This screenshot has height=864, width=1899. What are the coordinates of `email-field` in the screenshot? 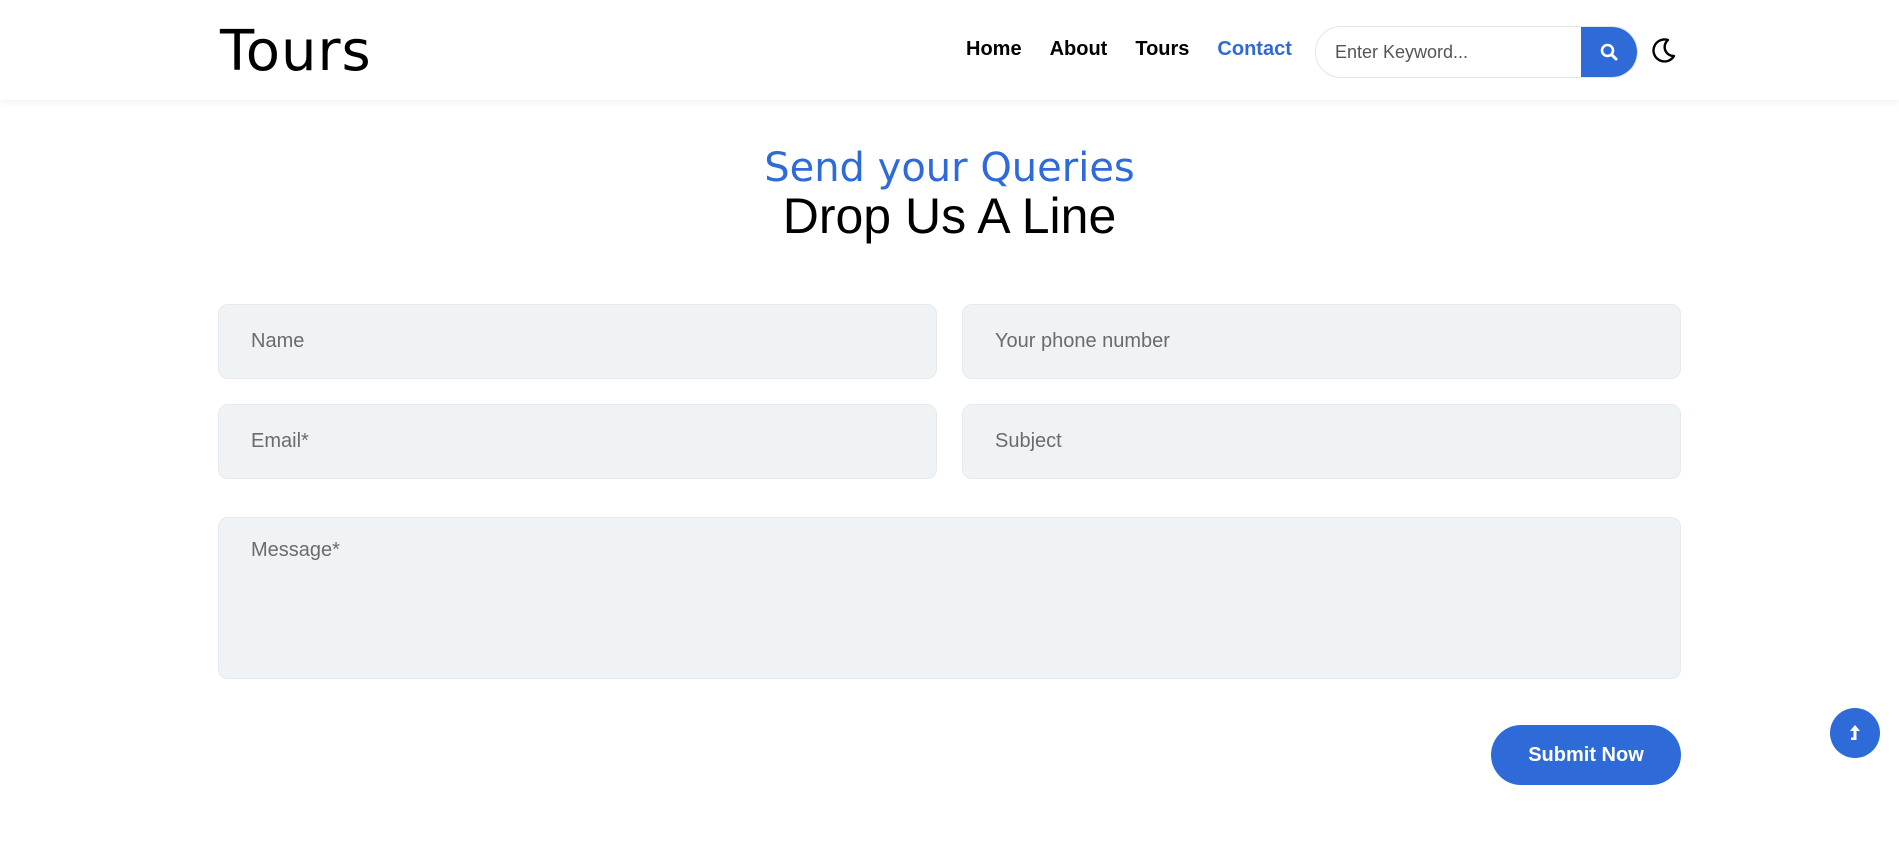 It's located at (577, 441).